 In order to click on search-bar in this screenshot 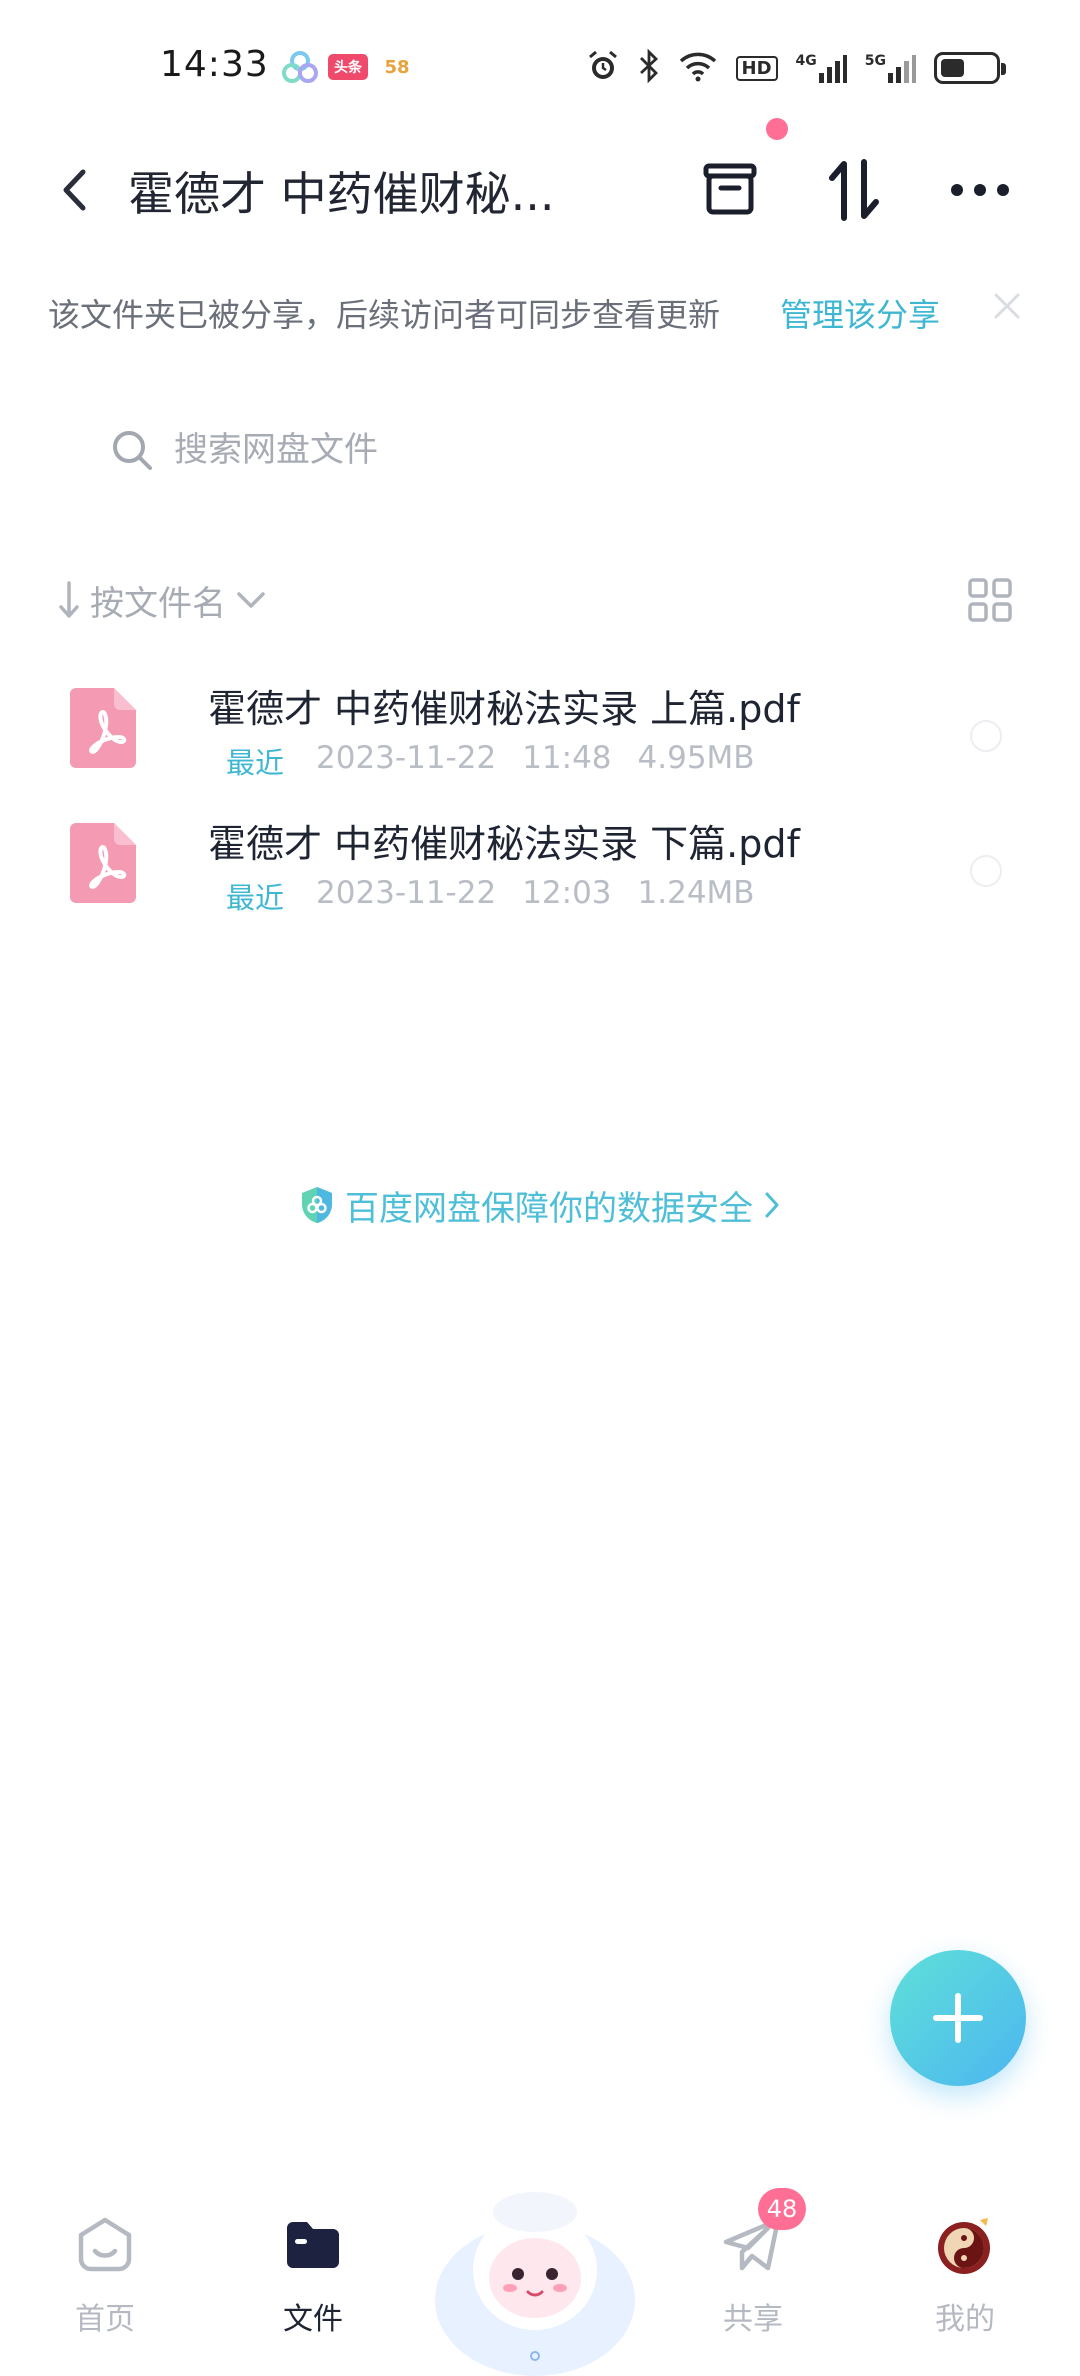, I will do `click(542, 450)`.